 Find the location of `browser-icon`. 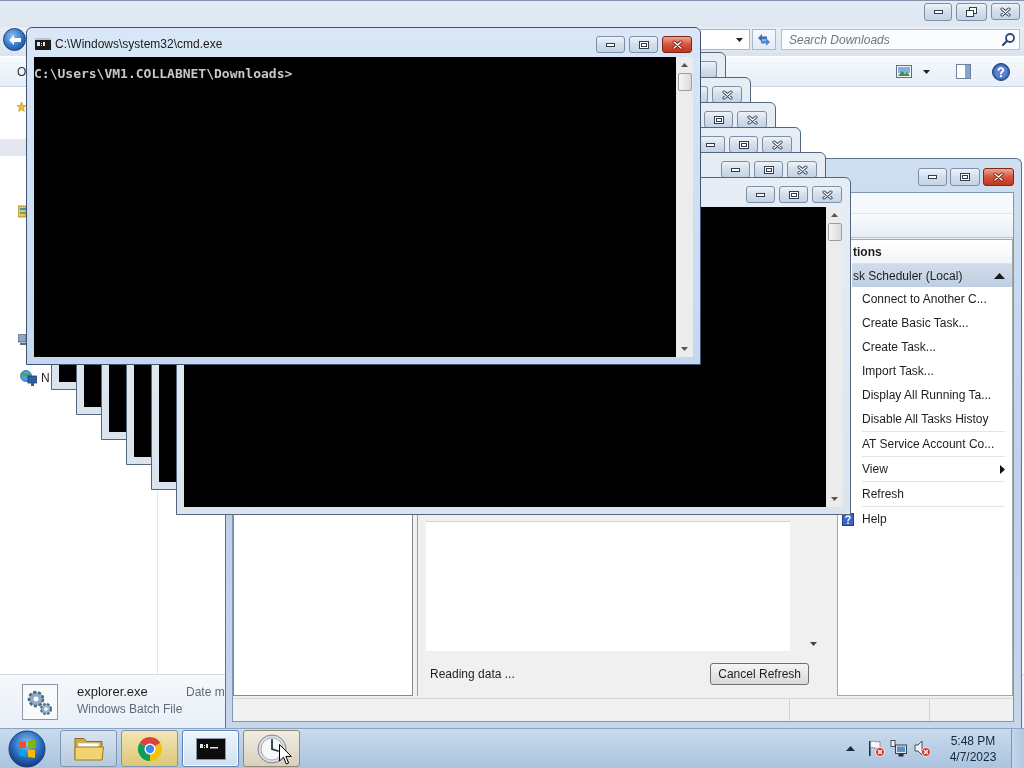

browser-icon is located at coordinates (149, 748).